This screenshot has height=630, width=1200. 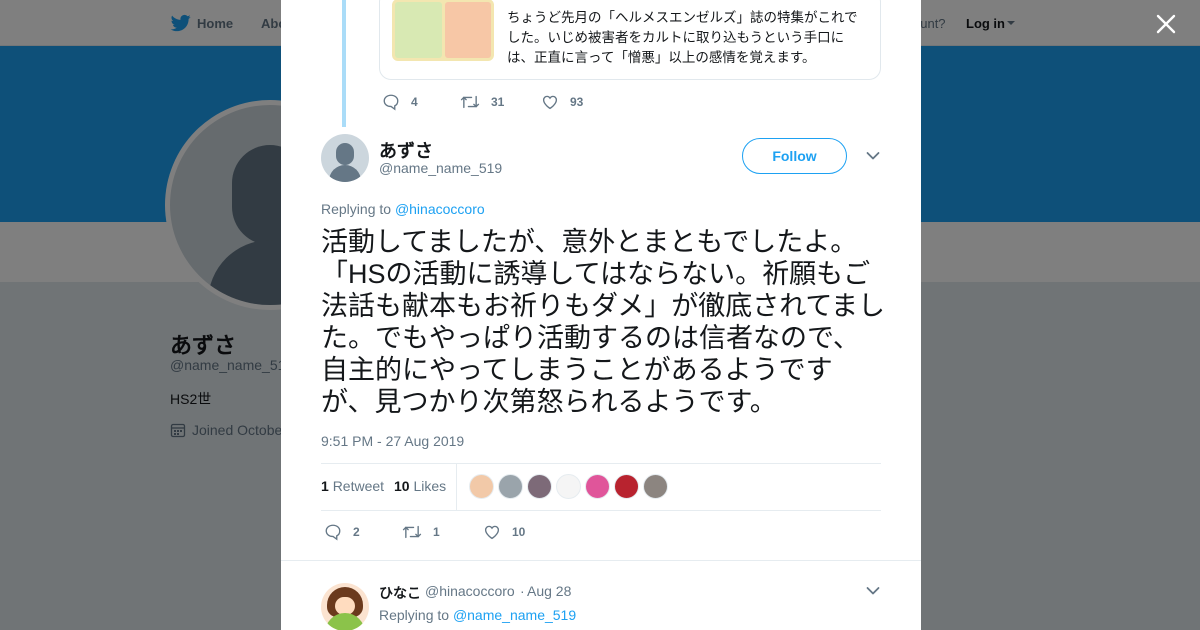 I want to click on parent-retweet-count: 31, so click(x=498, y=102).